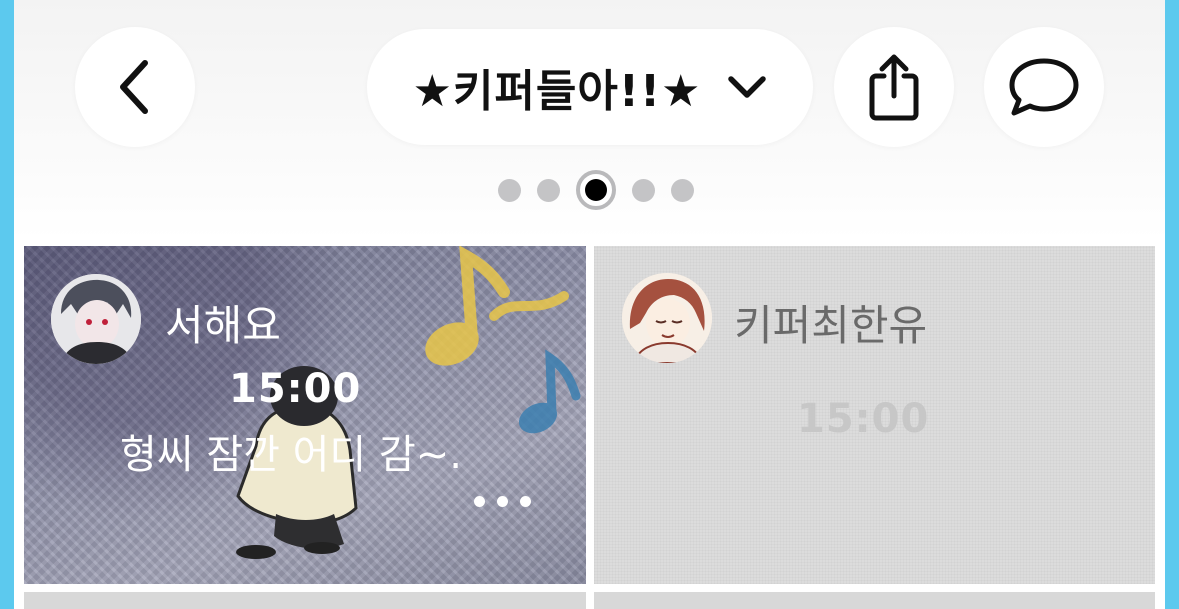  Describe the element at coordinates (291, 455) in the screenshot. I see `post-message: 형씨 잠깐 어디 감~.` at that location.